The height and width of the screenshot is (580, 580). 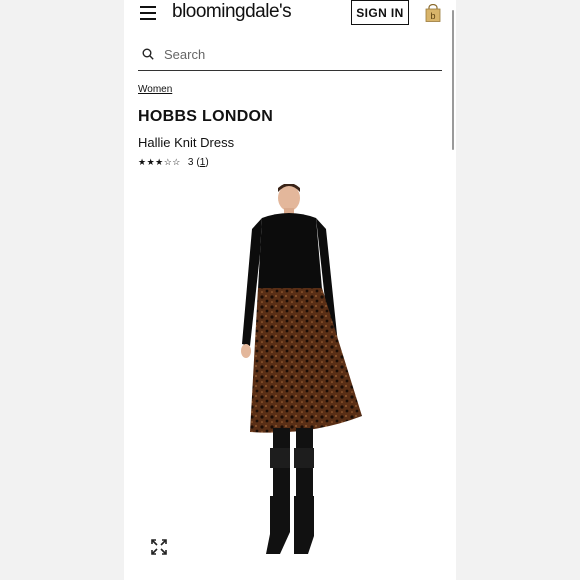 What do you see at coordinates (190, 162) in the screenshot?
I see `rating-value: 3` at bounding box center [190, 162].